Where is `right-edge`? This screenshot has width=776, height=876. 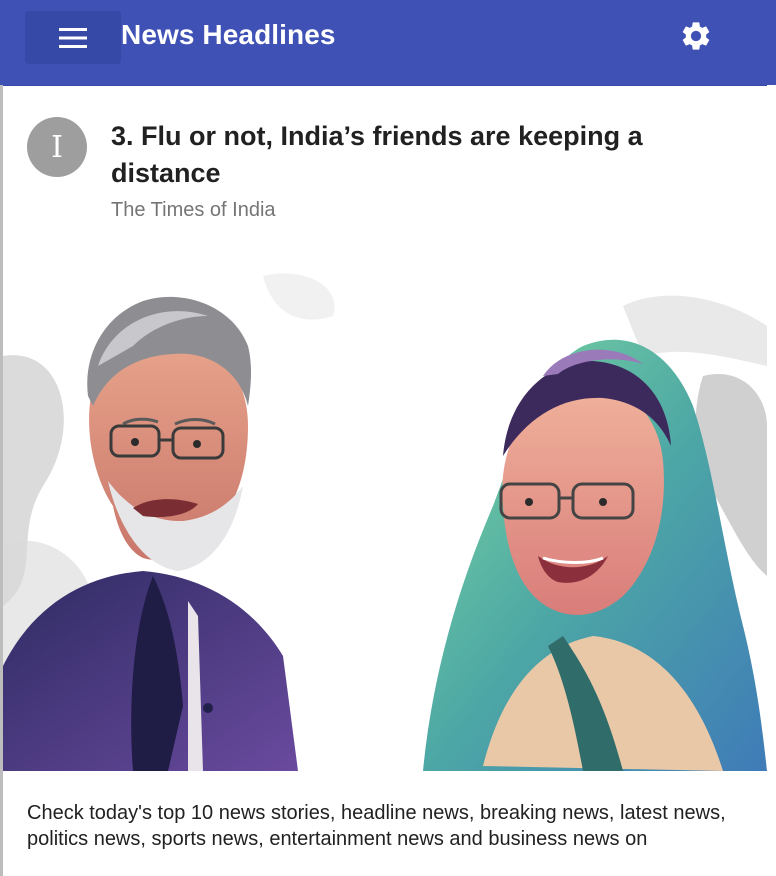 right-edge is located at coordinates (771, 480).